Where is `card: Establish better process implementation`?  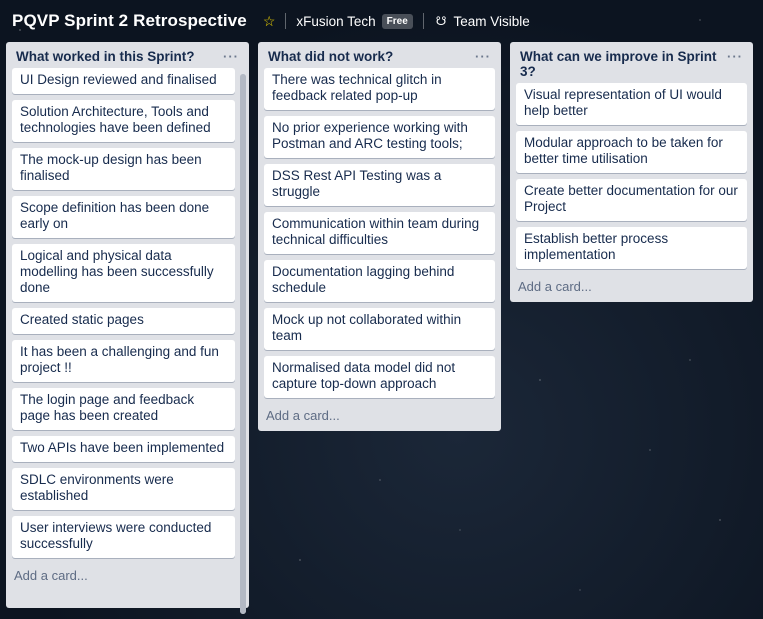
card: Establish better process implementation is located at coordinates (631, 248).